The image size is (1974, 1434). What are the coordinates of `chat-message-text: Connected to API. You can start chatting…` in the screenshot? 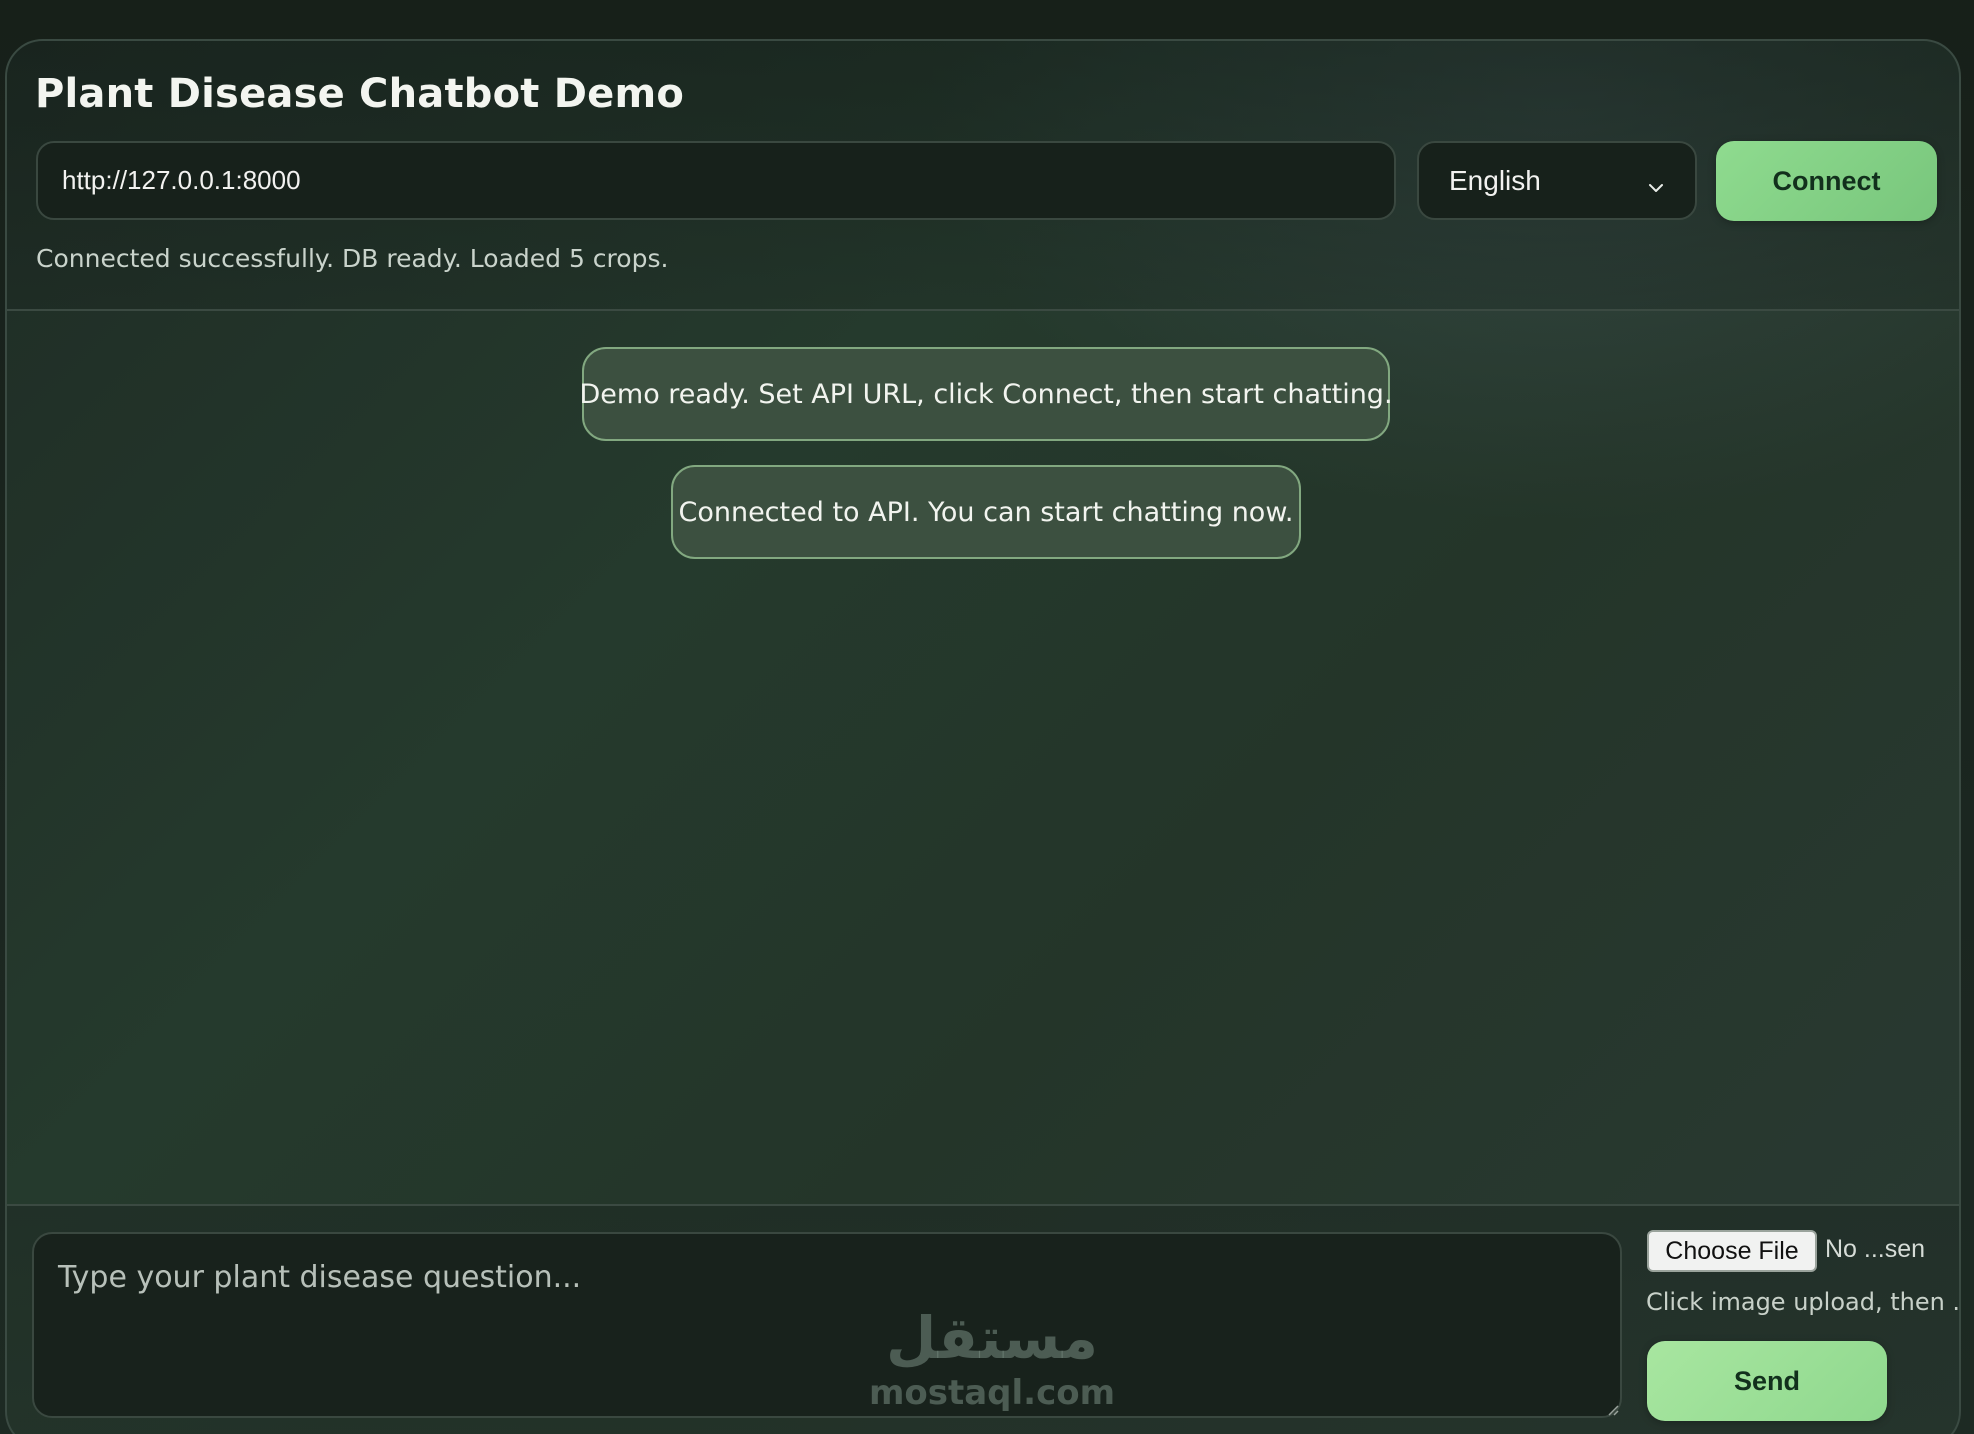 It's located at (986, 512).